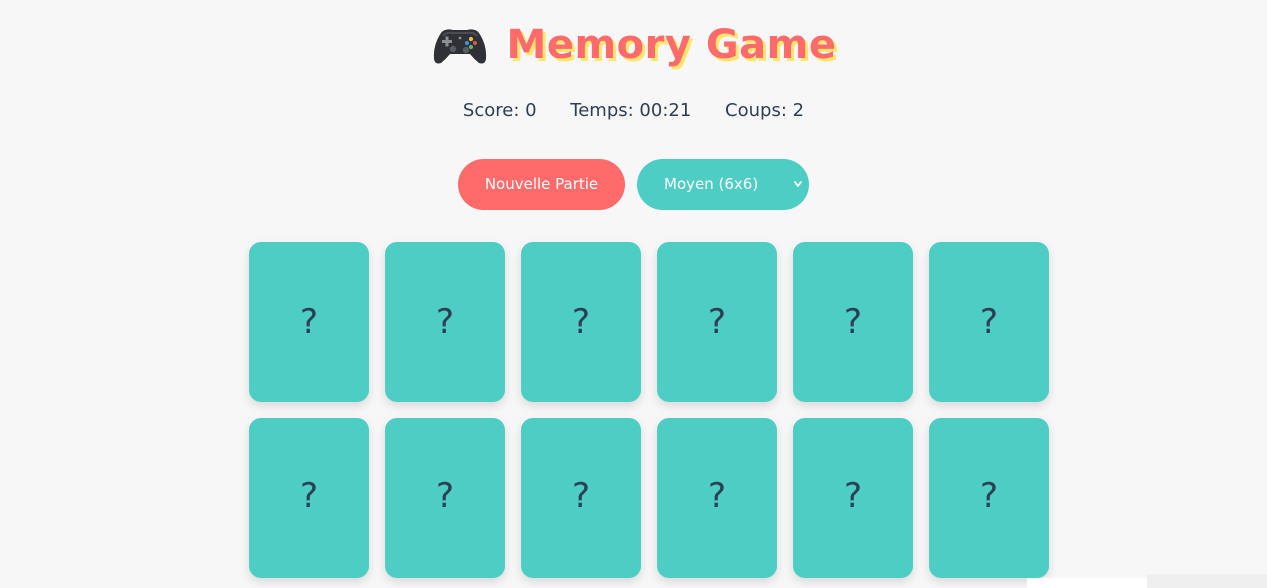  I want to click on difficulty-selected-value: Moyen (6x6), so click(711, 184).